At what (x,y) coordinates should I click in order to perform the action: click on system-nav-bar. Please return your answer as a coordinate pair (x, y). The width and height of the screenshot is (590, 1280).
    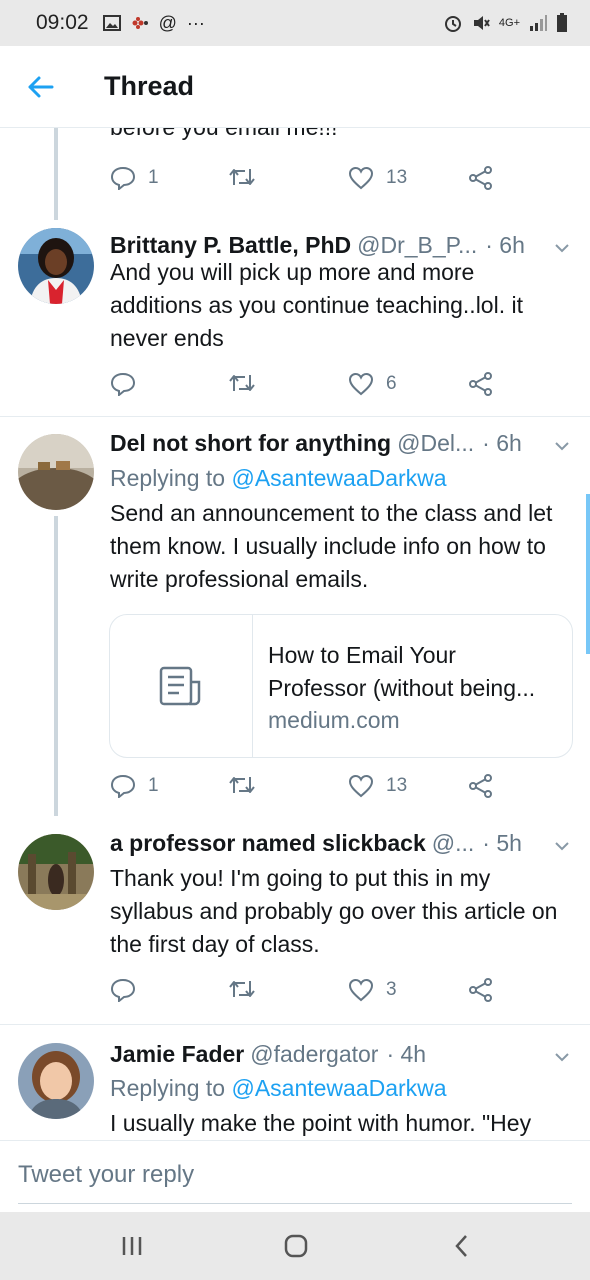
    Looking at the image, I should click on (295, 1246).